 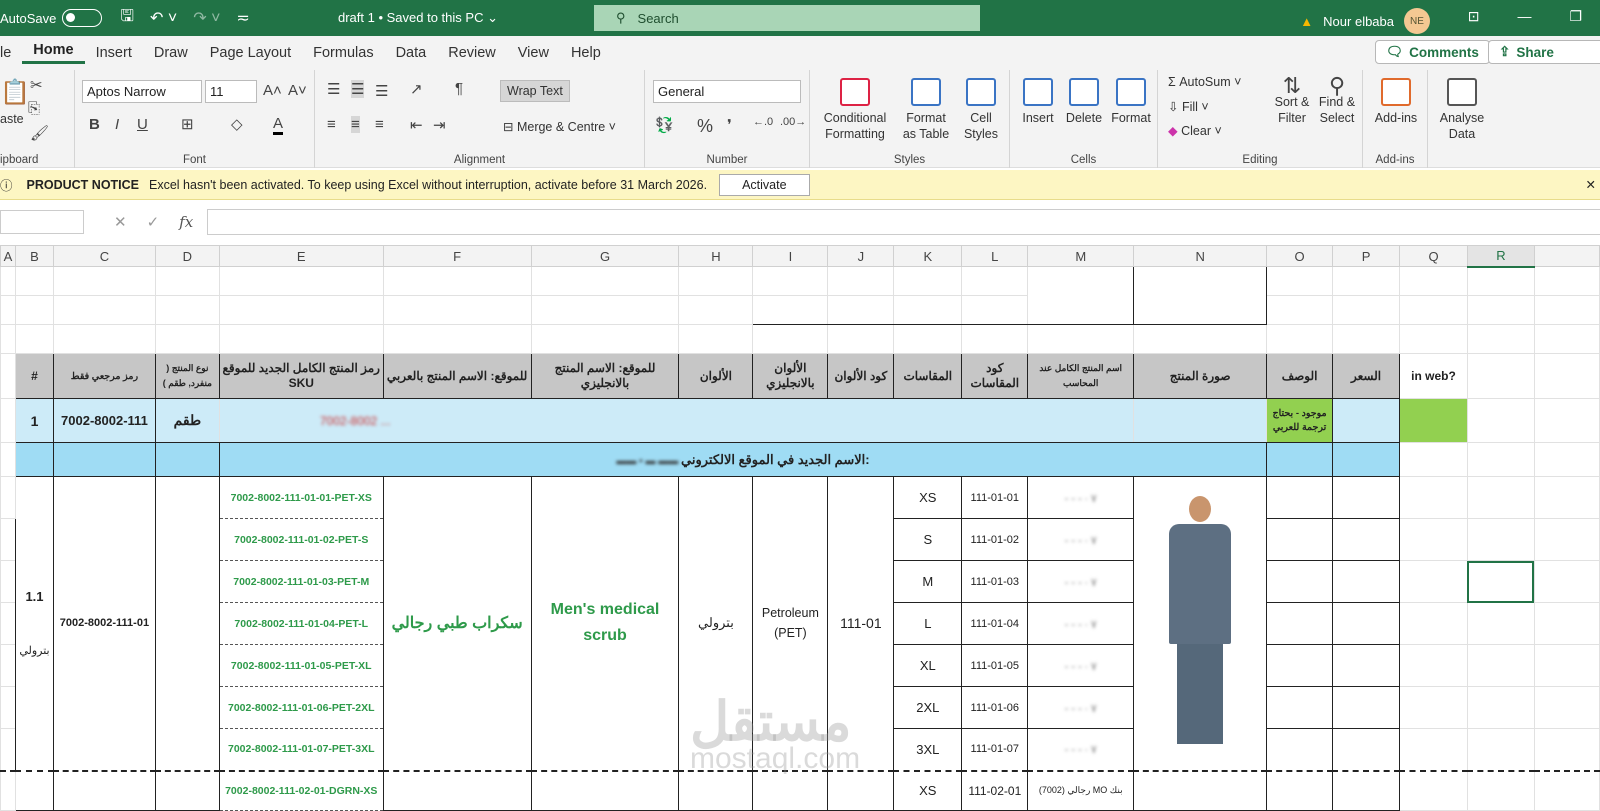 I want to click on tab-formulas: Formulas, so click(x=343, y=53).